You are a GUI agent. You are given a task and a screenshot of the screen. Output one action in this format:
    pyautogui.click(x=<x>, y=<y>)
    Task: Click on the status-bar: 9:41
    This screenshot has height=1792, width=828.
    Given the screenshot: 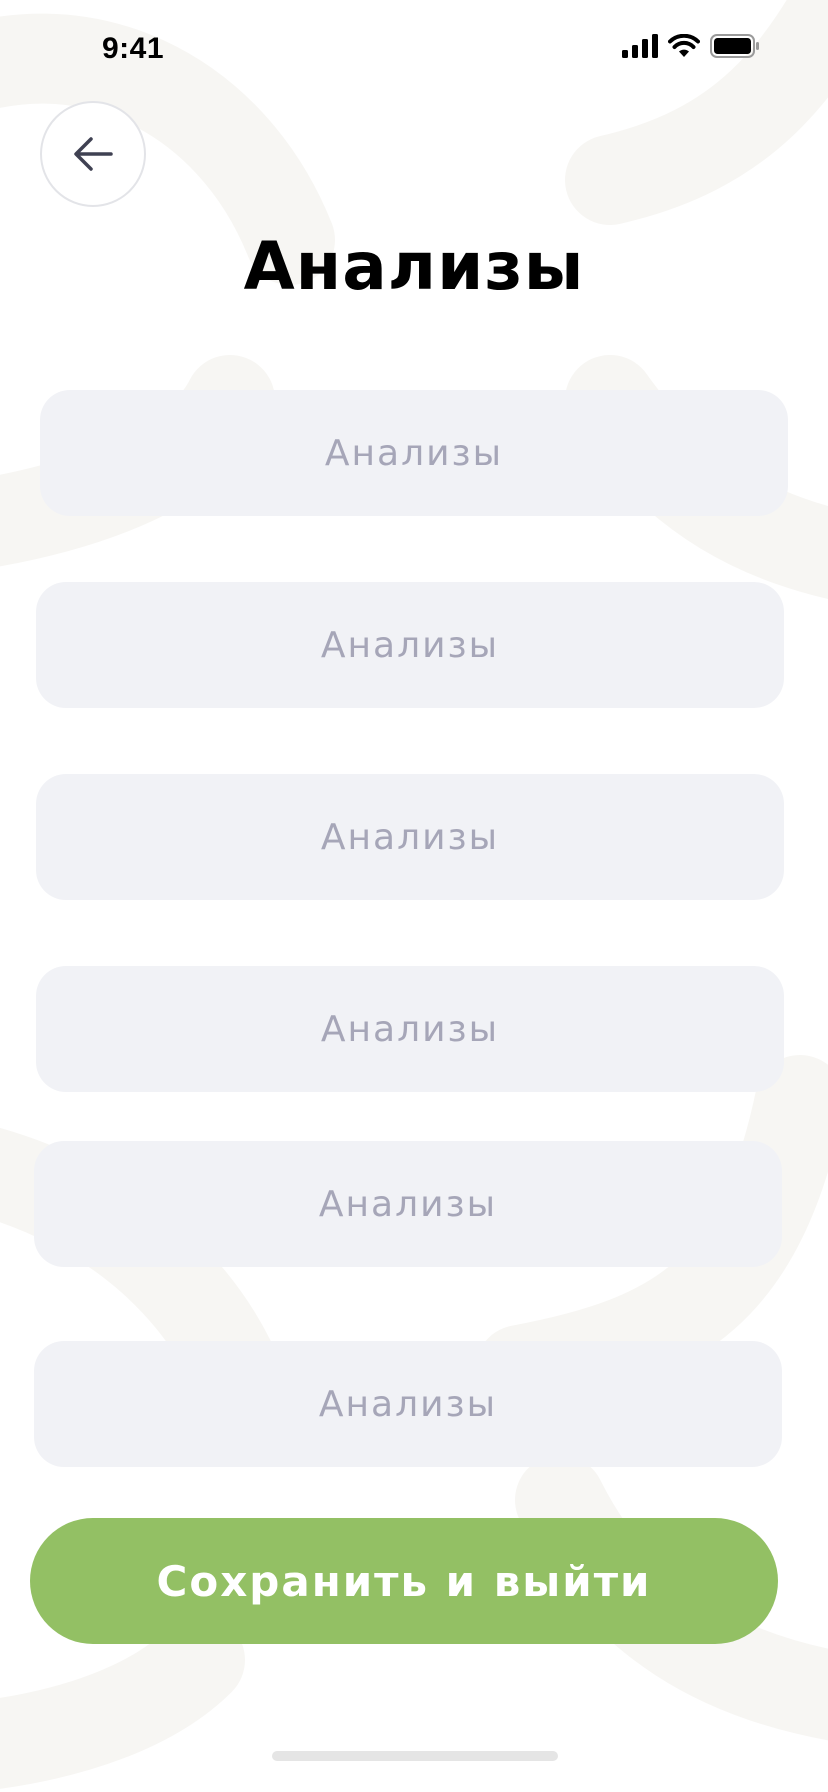 What is the action you would take?
    pyautogui.click(x=414, y=50)
    